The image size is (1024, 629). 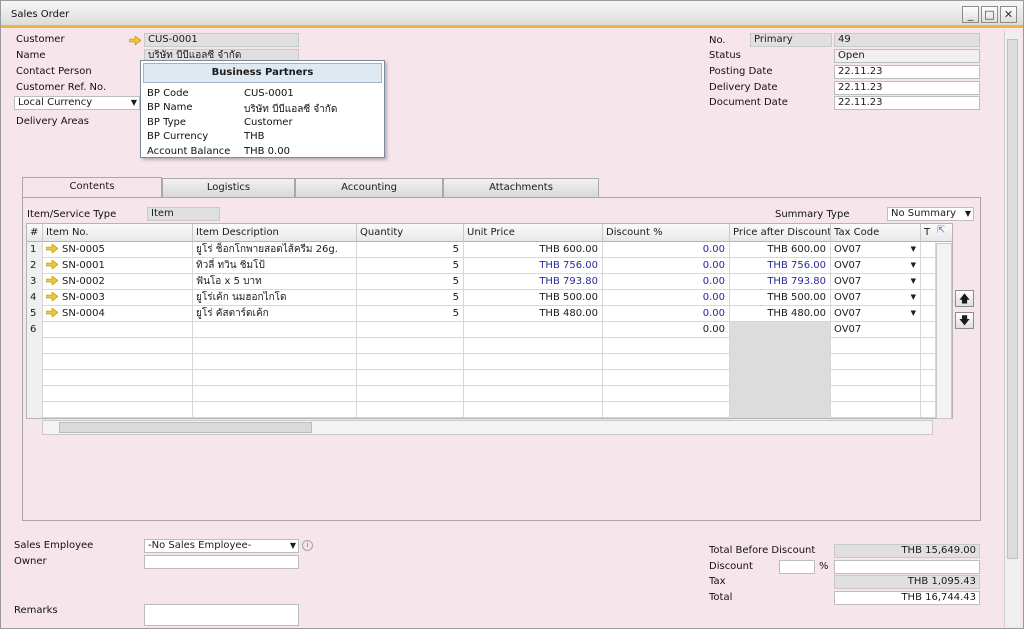 I want to click on col-header: Tax Code, so click(x=876, y=233).